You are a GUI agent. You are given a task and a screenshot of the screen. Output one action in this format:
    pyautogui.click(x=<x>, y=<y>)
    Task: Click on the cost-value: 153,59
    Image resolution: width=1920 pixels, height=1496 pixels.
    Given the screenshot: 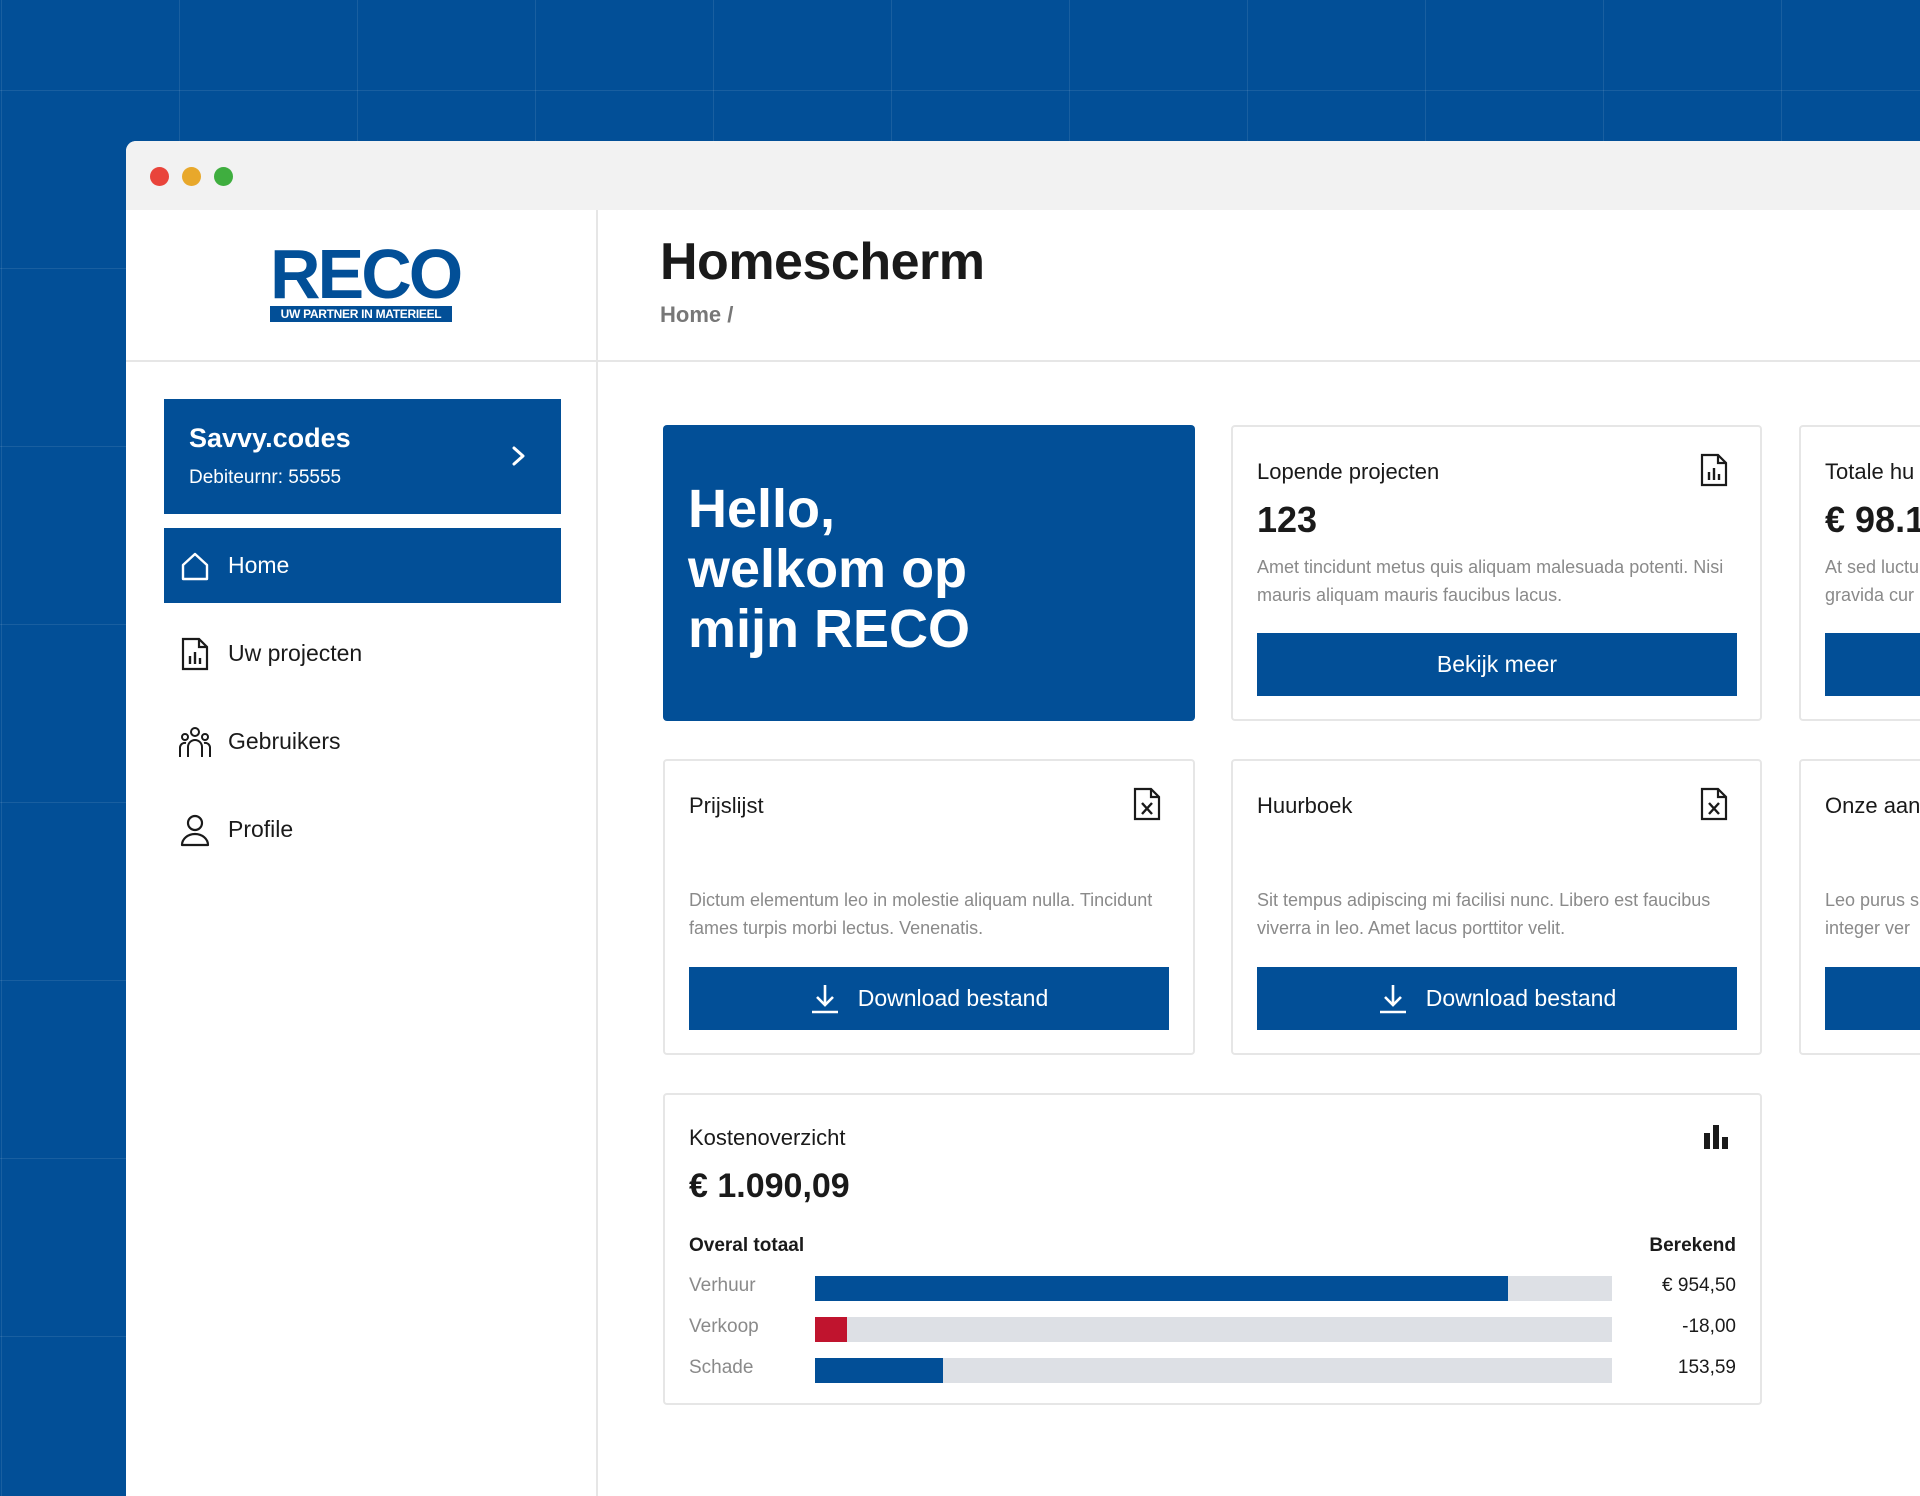 What is the action you would take?
    pyautogui.click(x=1706, y=1367)
    